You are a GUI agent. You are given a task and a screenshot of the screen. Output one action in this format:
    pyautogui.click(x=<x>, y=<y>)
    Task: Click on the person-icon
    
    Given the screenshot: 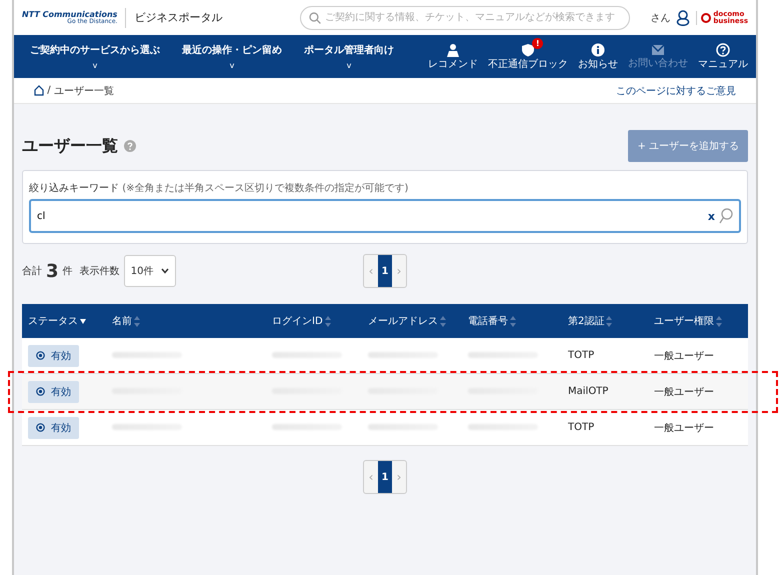 What is the action you would take?
    pyautogui.click(x=453, y=49)
    